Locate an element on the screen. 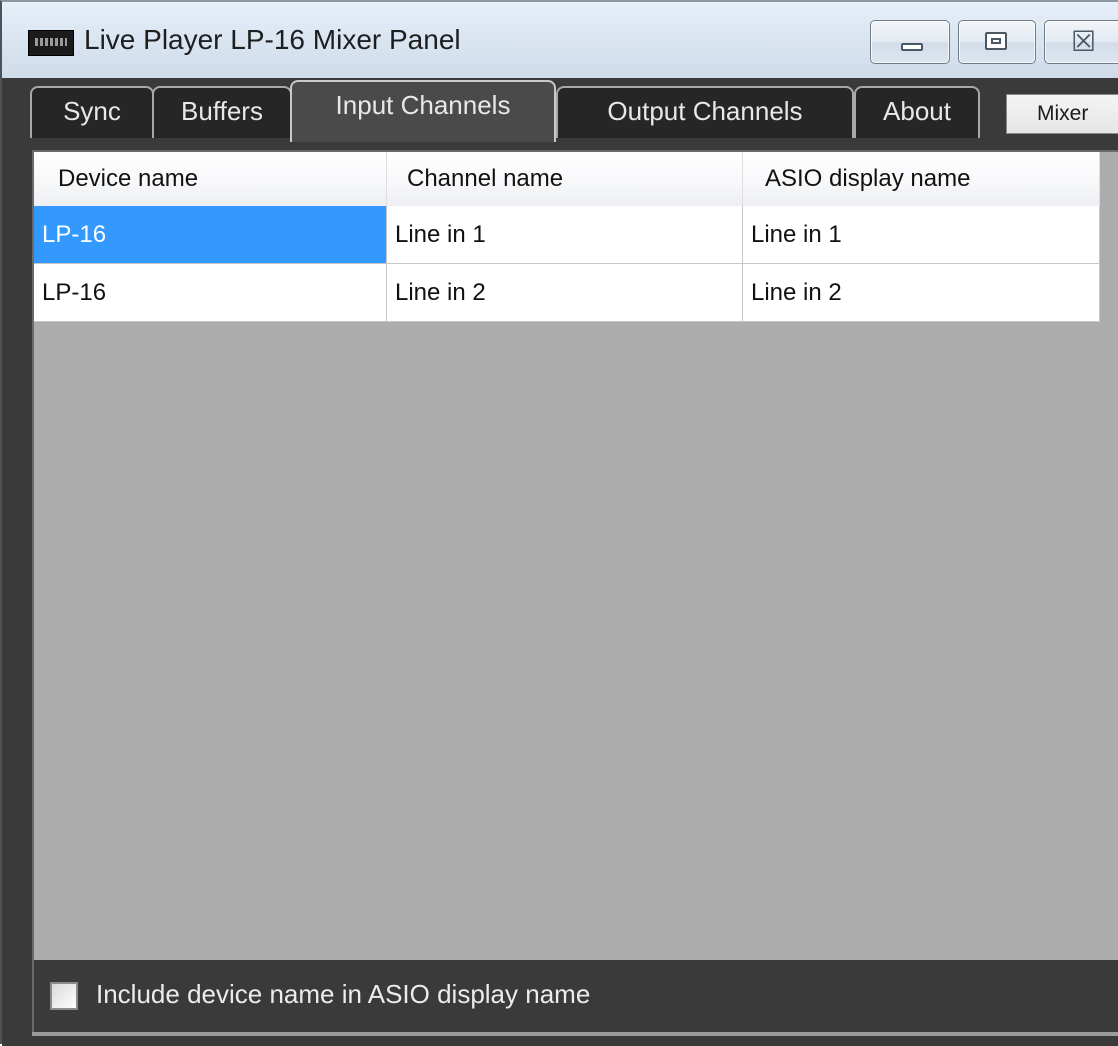 This screenshot has height=1046, width=1118. maximize-icon is located at coordinates (996, 41).